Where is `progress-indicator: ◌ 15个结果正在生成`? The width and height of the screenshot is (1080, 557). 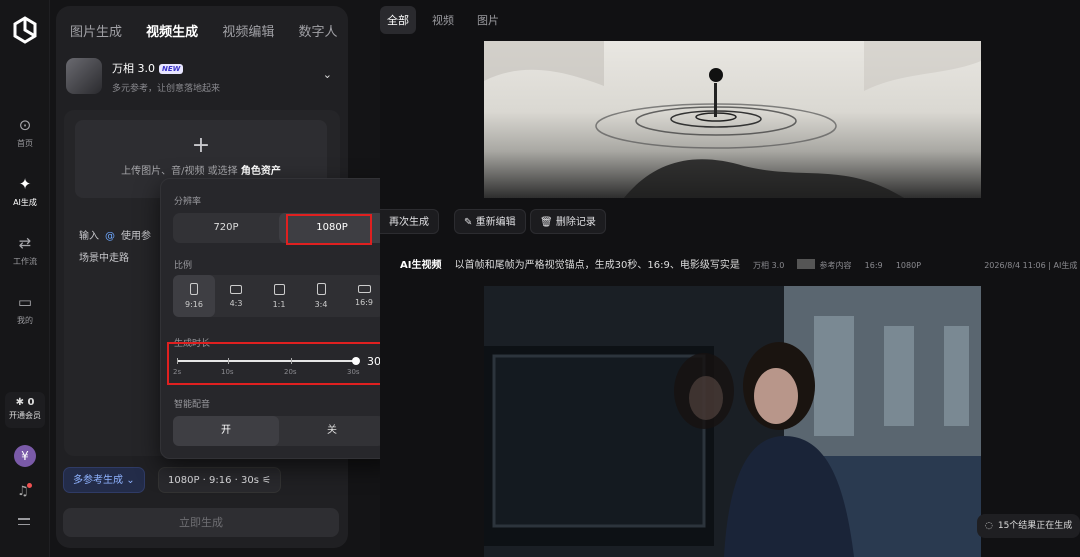
progress-indicator: ◌ 15个结果正在生成 is located at coordinates (1028, 526).